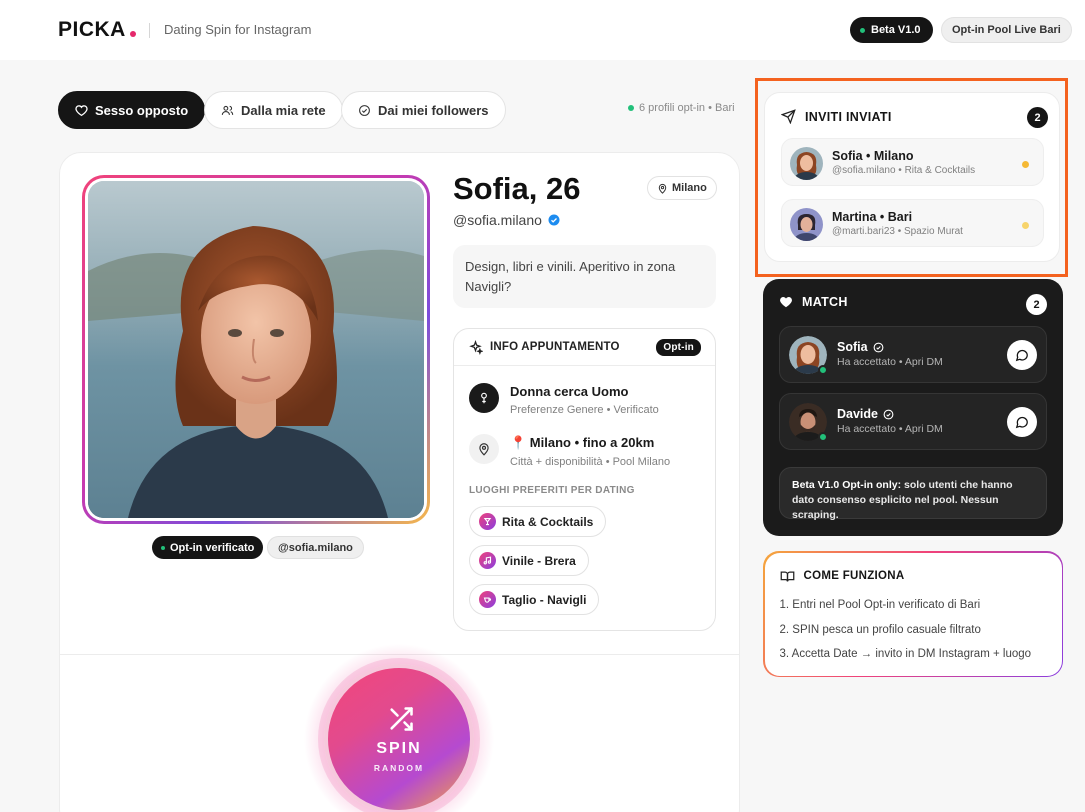 The image size is (1085, 812). I want to click on beta-badge-label: Beta V1.0, so click(896, 30).